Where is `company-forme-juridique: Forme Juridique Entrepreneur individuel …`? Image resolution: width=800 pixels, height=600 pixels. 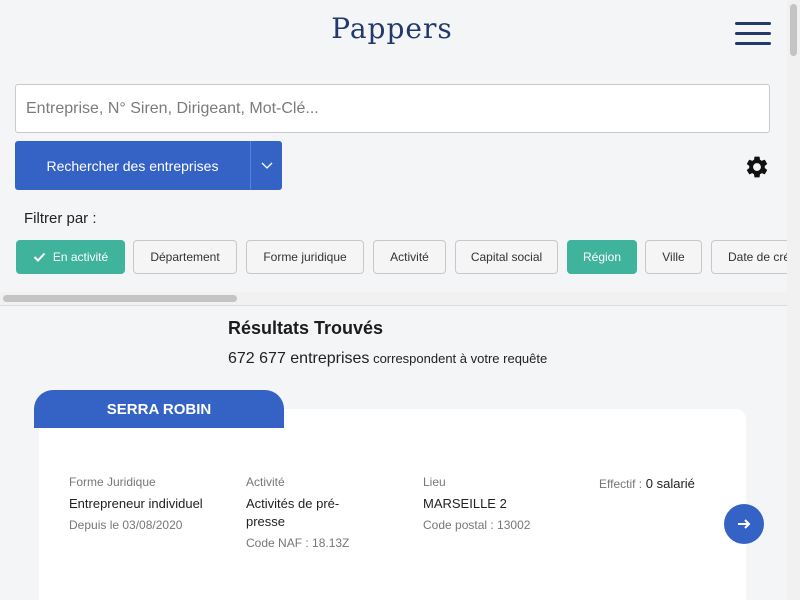
company-forme-juridique: Forme Juridique Entrepreneur individuel … is located at coordinates (144, 503).